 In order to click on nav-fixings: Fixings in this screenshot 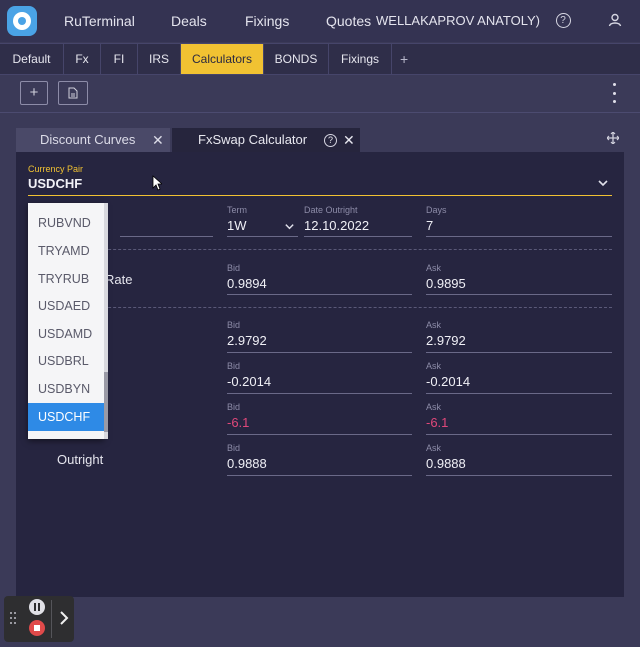, I will do `click(267, 21)`.